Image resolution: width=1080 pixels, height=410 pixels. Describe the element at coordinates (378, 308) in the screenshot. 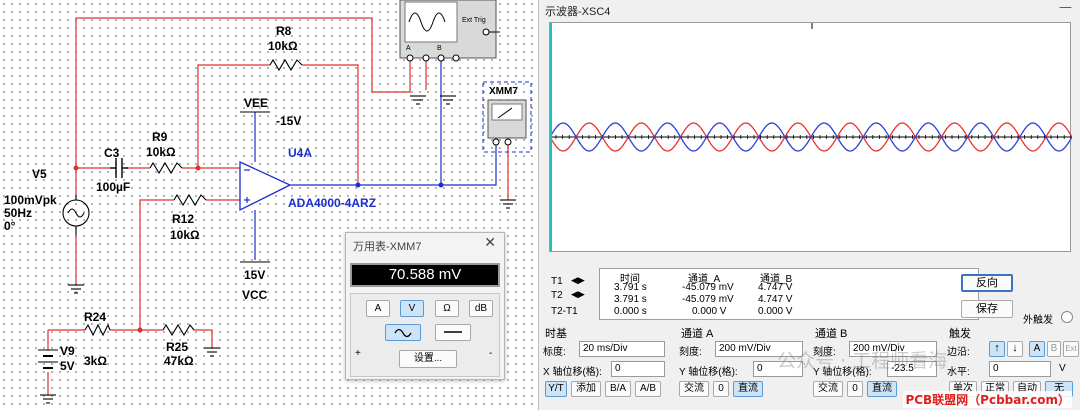

I see `mode-ampere-button: A` at that location.